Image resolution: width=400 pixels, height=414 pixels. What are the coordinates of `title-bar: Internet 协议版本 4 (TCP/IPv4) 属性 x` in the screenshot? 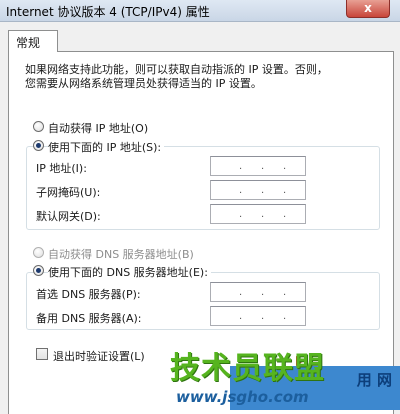 It's located at (200, 11).